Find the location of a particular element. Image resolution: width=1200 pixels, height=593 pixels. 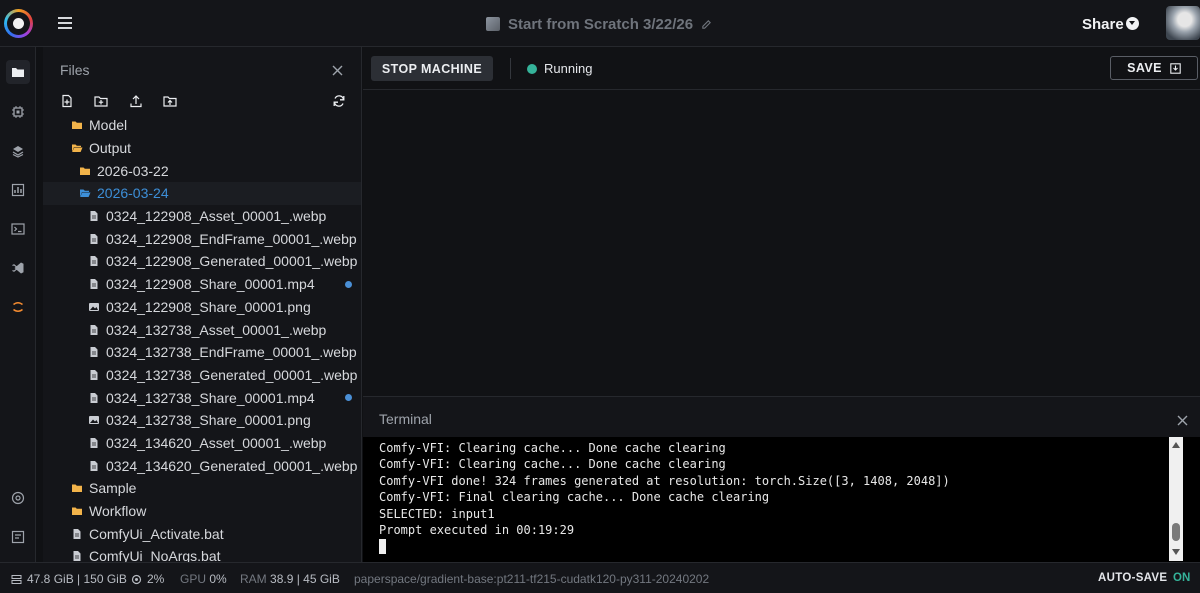

tree-folder-row: Sample is located at coordinates (202, 488).